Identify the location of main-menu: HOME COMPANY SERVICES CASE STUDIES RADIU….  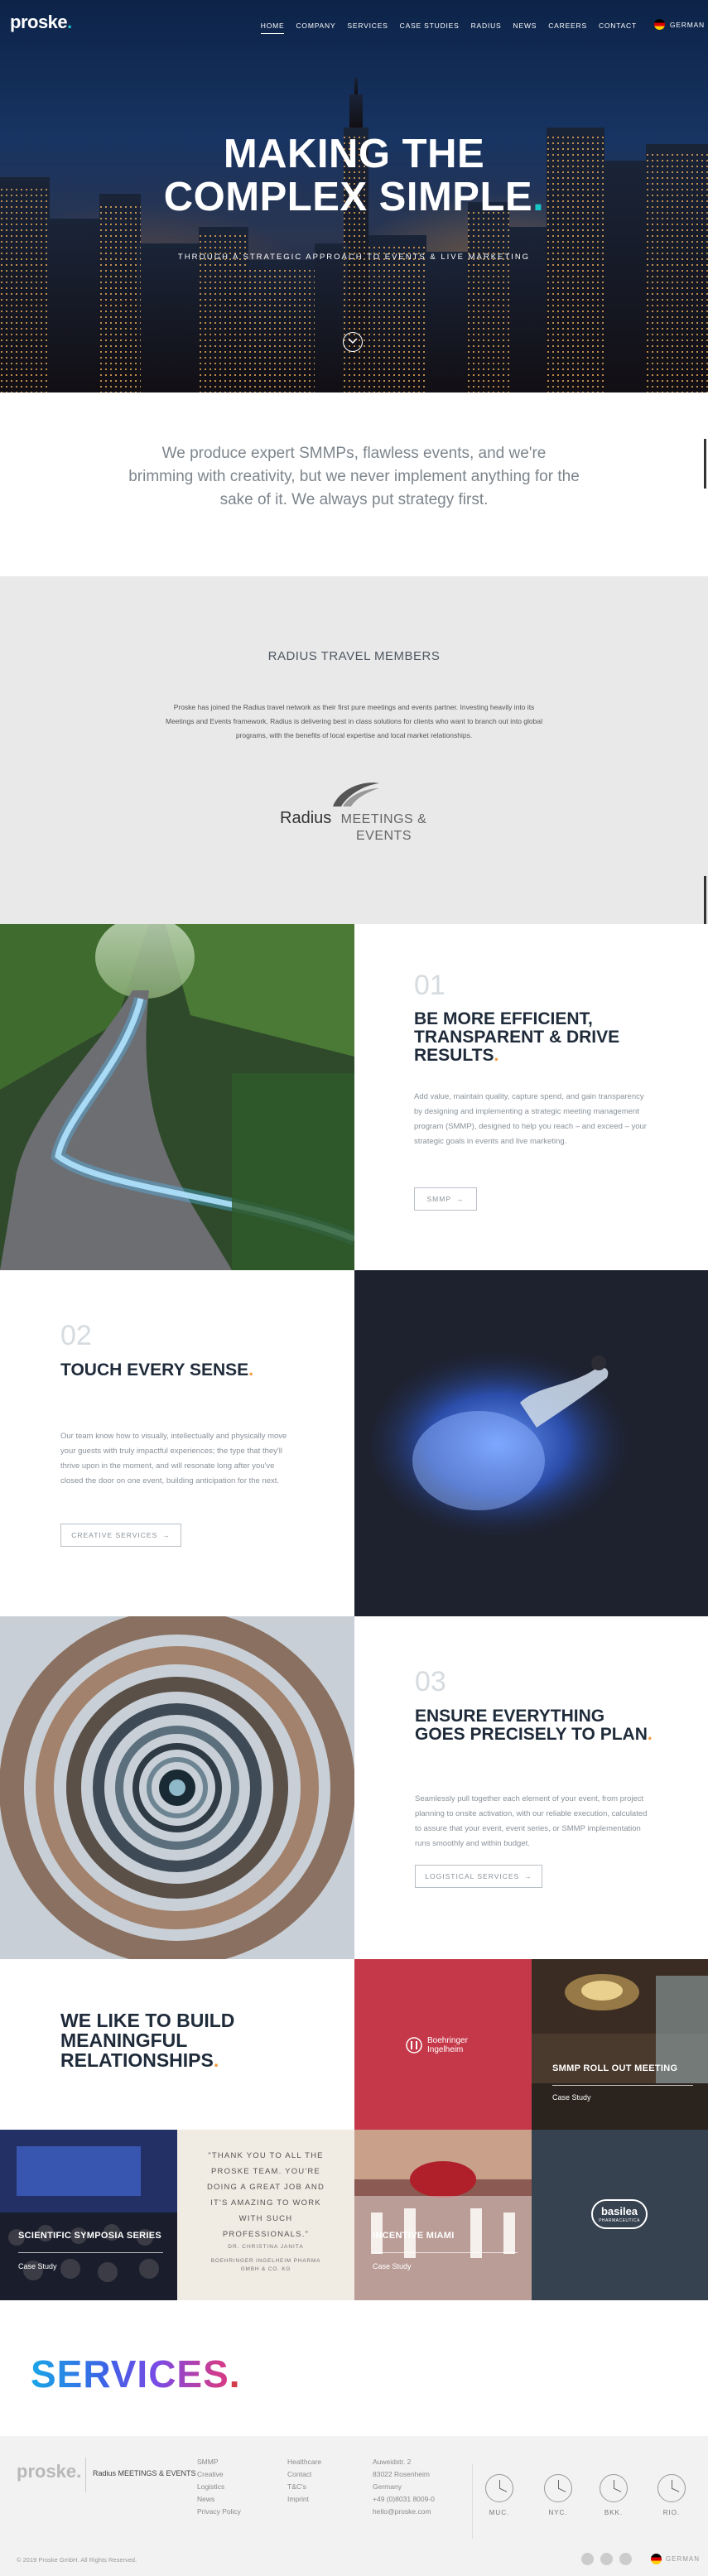
(448, 28).